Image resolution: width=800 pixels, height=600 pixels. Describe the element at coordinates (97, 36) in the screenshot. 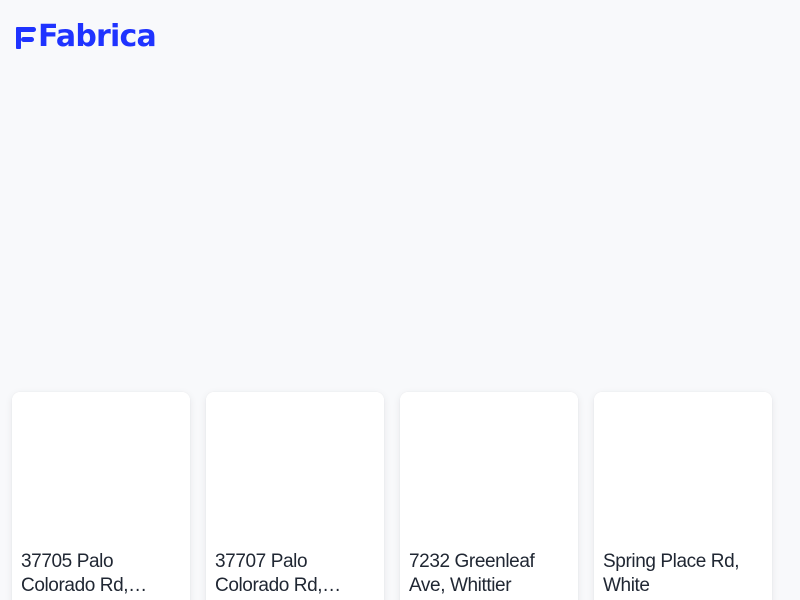

I see `fabrica-logo-text: Fabrica` at that location.